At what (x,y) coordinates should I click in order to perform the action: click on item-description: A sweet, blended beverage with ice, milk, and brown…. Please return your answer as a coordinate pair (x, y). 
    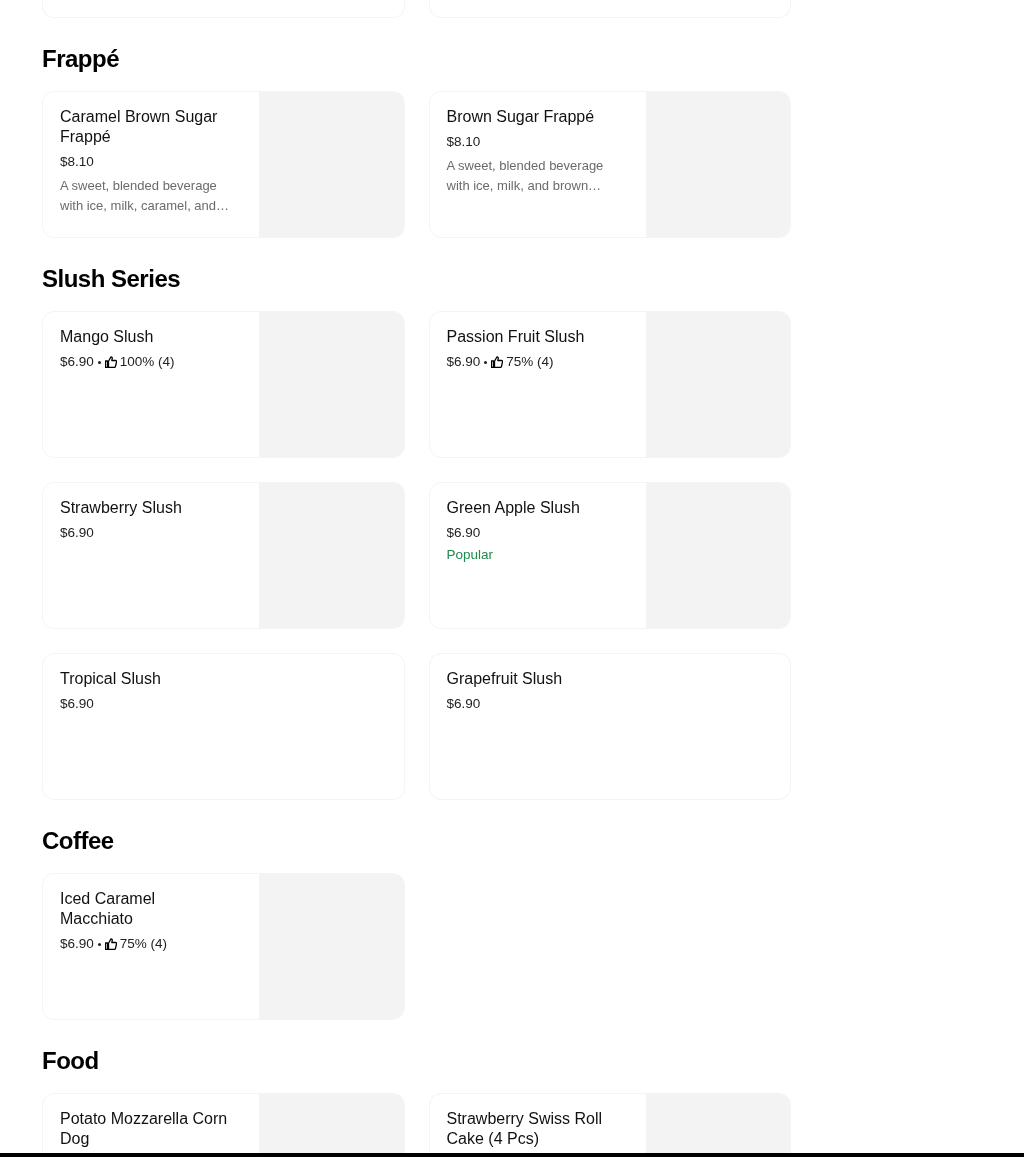
    Looking at the image, I should click on (525, 176).